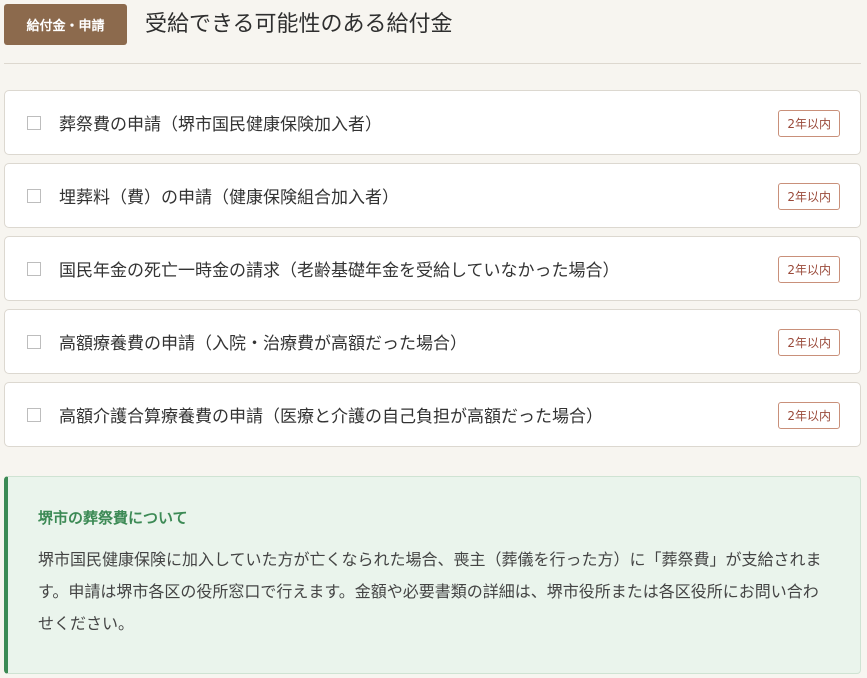 The image size is (867, 678). What do you see at coordinates (331, 417) in the screenshot?
I see `benefit-label: 高額介護合算療養費の申請（医療と介護の自己負担が高額だった場合）` at bounding box center [331, 417].